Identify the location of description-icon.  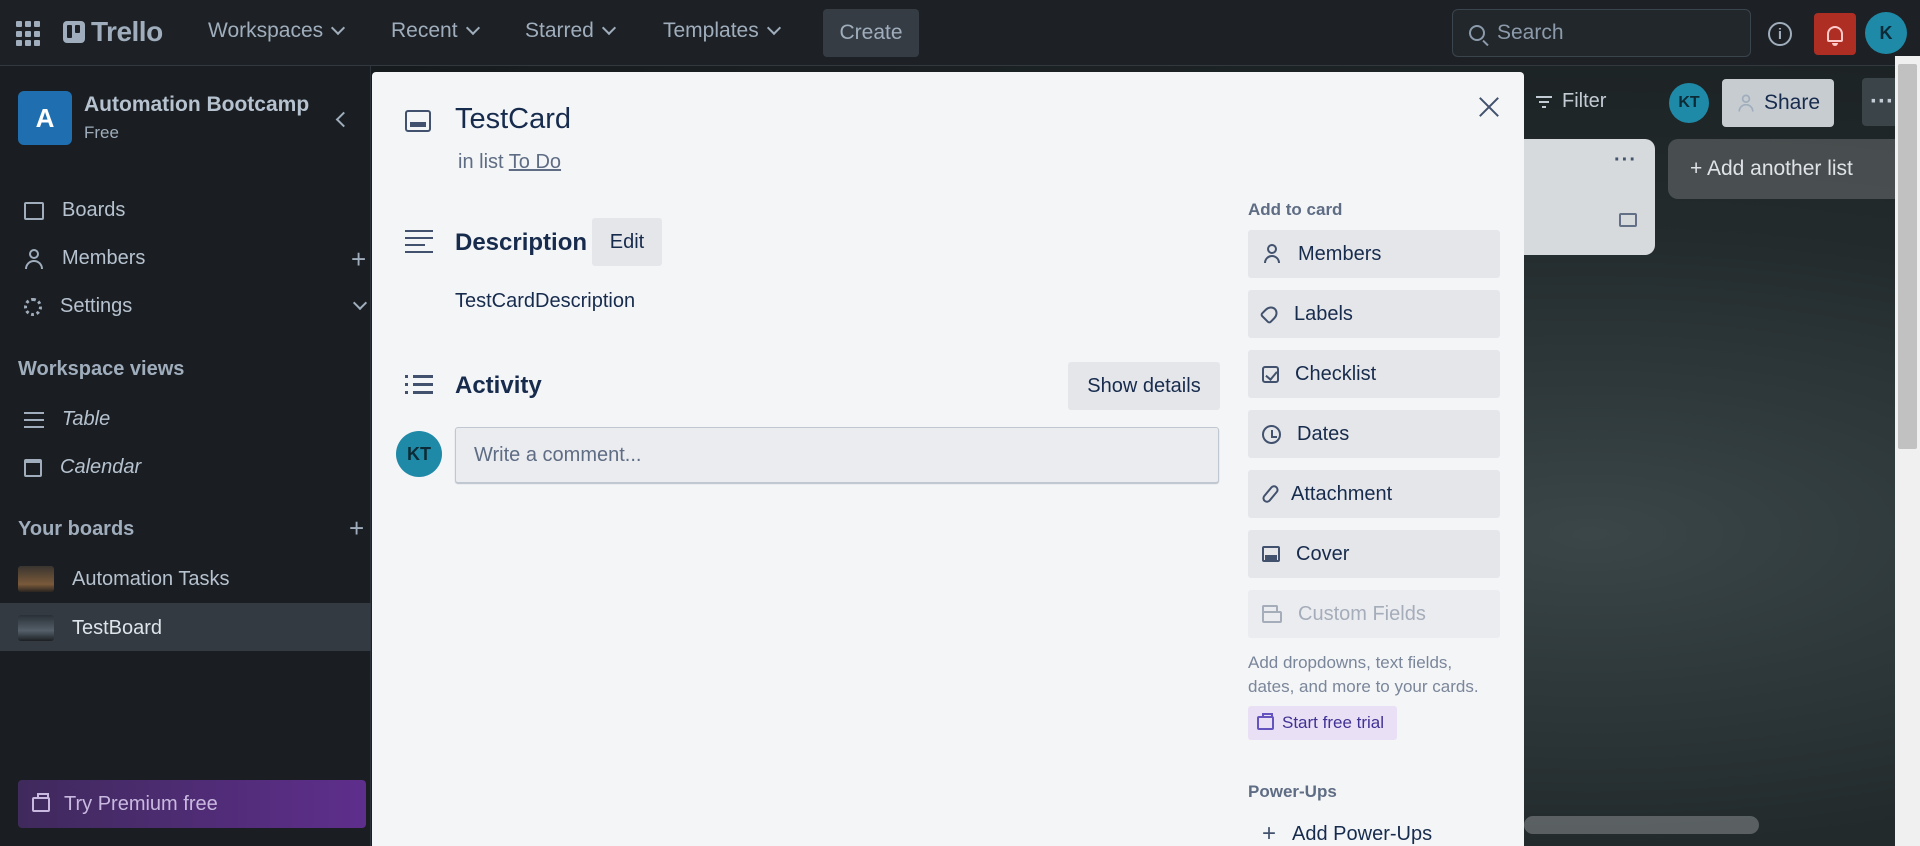
(419, 241).